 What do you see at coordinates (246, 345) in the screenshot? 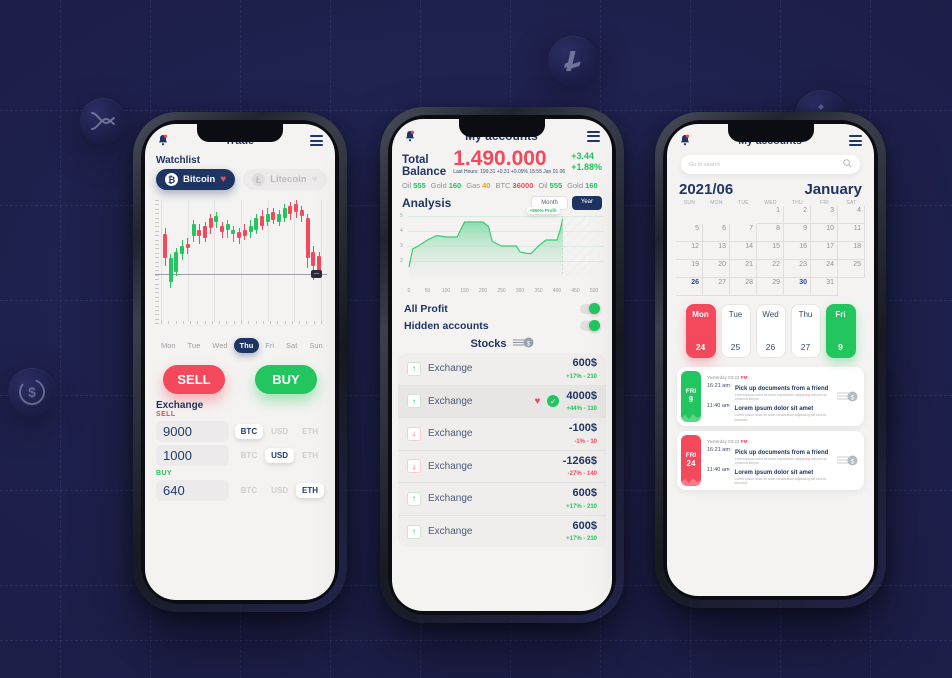
I see `day-tab-thu: Thu` at bounding box center [246, 345].